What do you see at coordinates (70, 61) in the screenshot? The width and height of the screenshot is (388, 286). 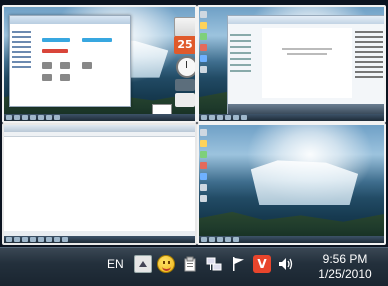 I see `explorer-window-thumbnail` at bounding box center [70, 61].